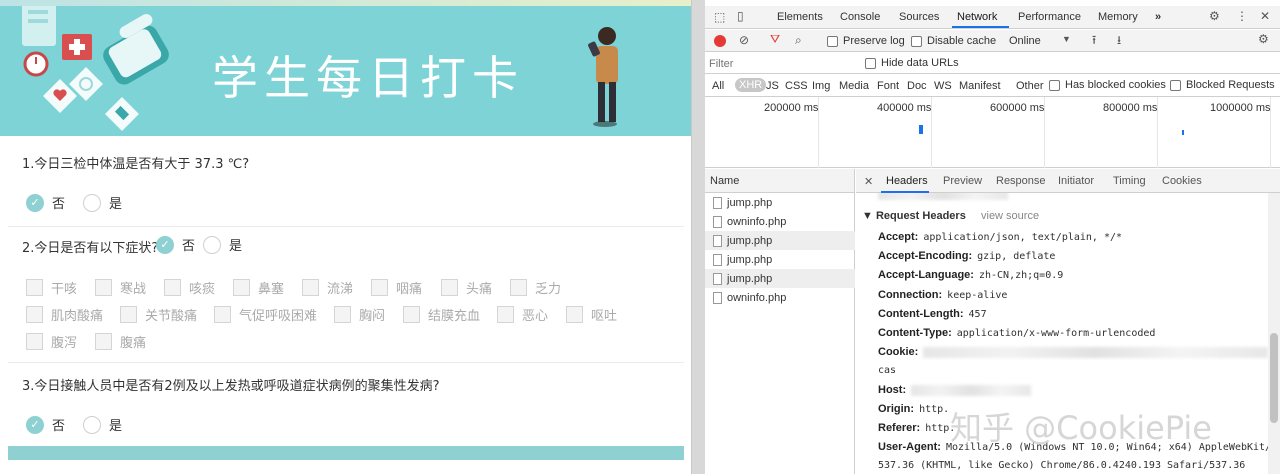  I want to click on symptom-checkbox: 头痛, so click(466, 287).